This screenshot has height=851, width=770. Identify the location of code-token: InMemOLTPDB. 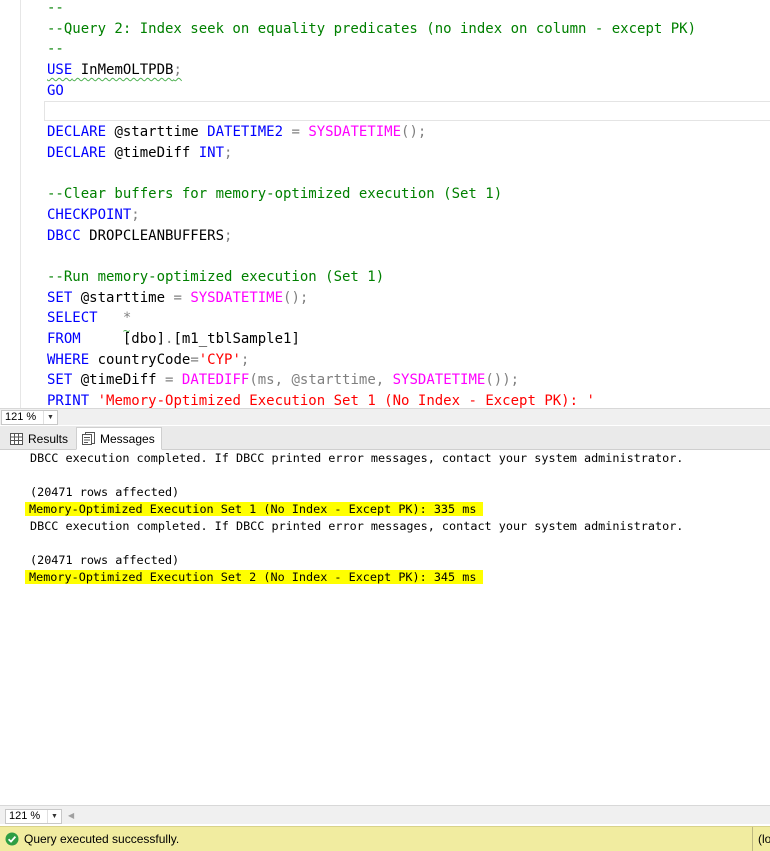
(123, 70).